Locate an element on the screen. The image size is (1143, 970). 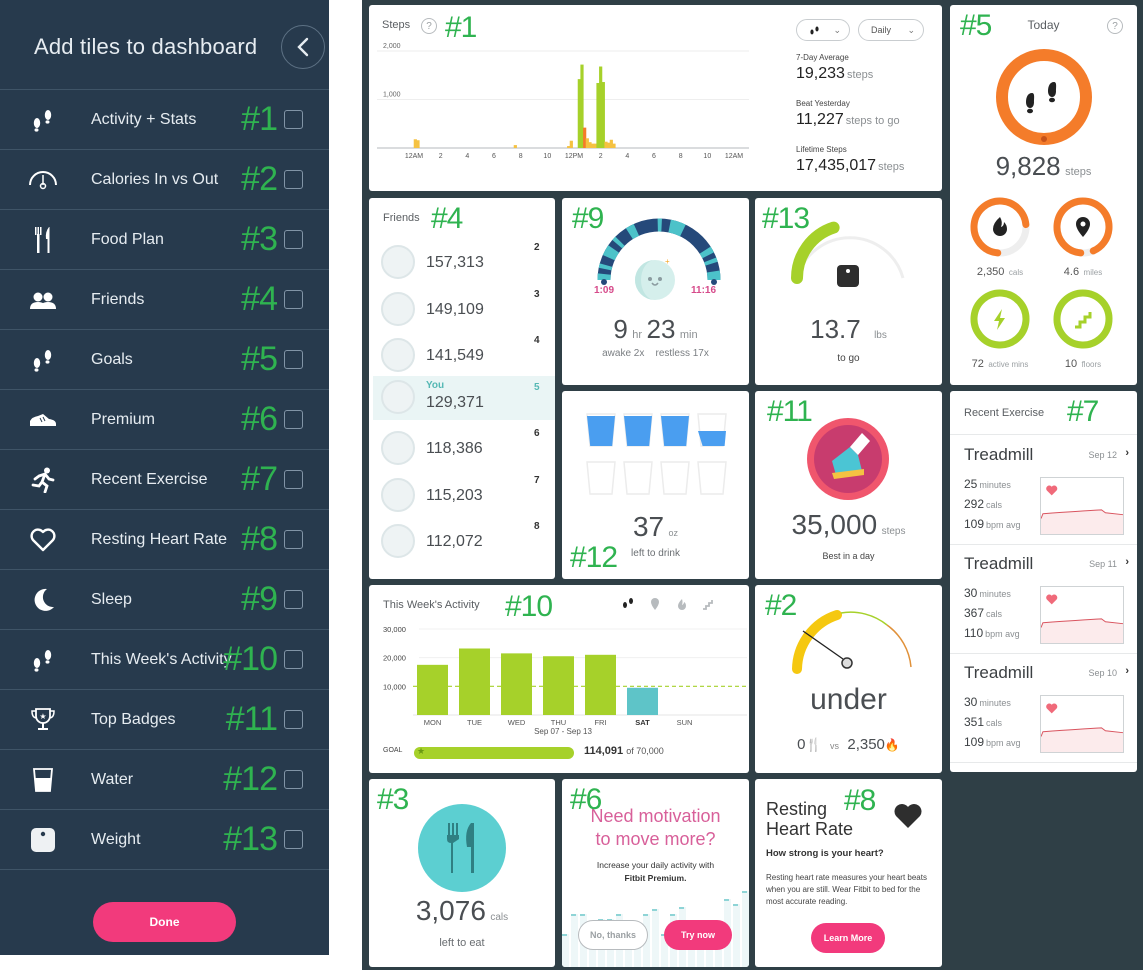
weight-tile: #13 13.7 lbs to go is located at coordinates (848, 291).